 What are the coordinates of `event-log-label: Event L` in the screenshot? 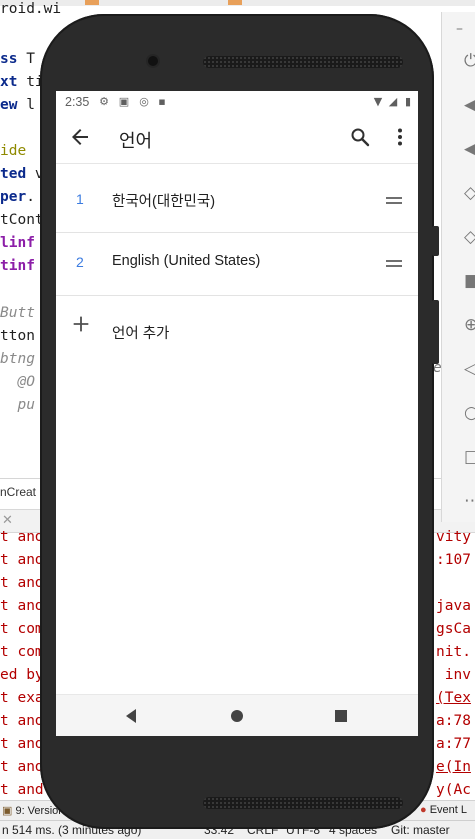 It's located at (448, 810).